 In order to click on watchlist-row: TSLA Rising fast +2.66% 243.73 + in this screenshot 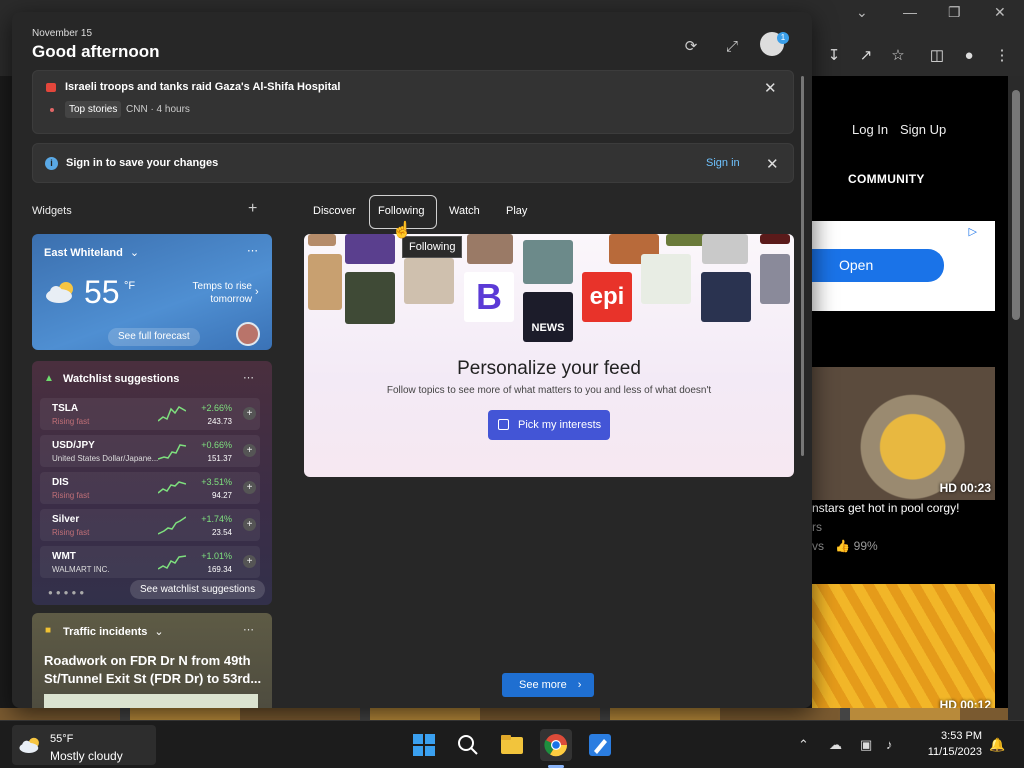, I will do `click(150, 414)`.